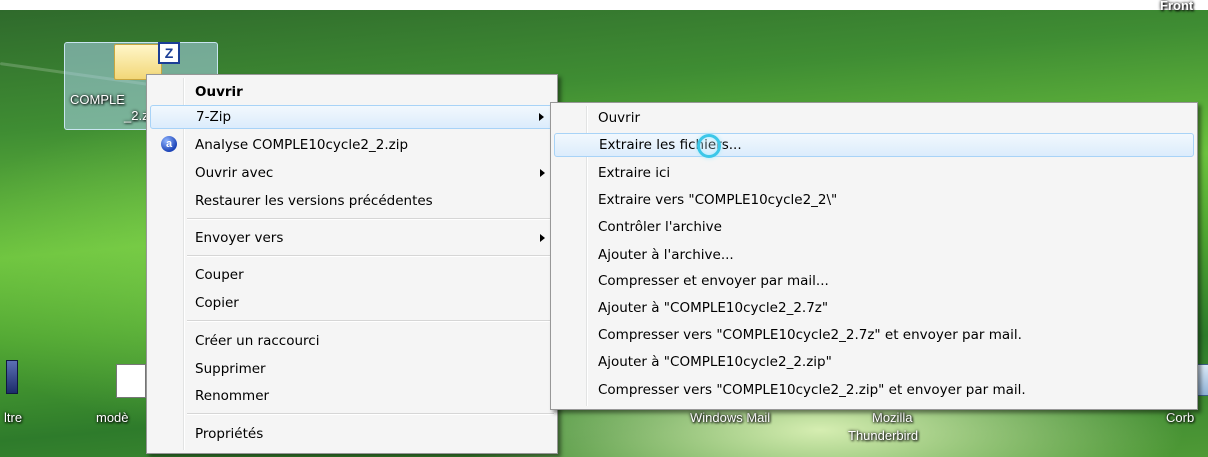 The image size is (1208, 457). Describe the element at coordinates (874, 200) in the screenshot. I see `submenu-item-extract-to: Extraire vers "COMPLE10cycle2_2\"` at that location.